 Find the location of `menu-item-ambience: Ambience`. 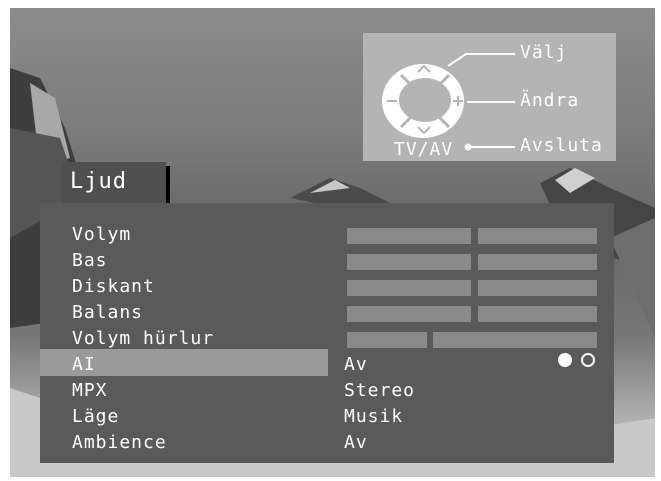

menu-item-ambience: Ambience is located at coordinates (119, 443).